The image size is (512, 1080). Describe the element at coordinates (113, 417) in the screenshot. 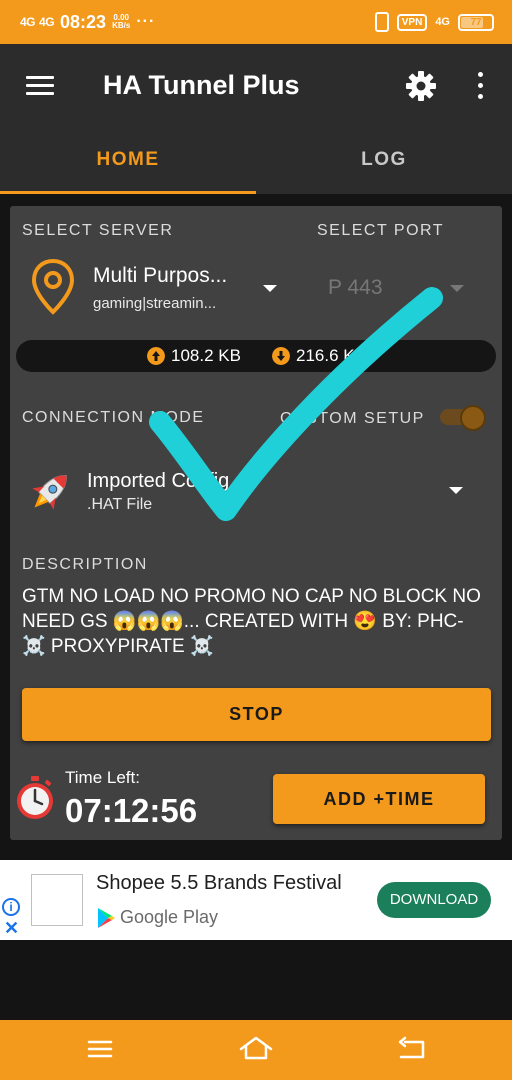

I see `connection-mode-label: CONNECTION MODE` at that location.